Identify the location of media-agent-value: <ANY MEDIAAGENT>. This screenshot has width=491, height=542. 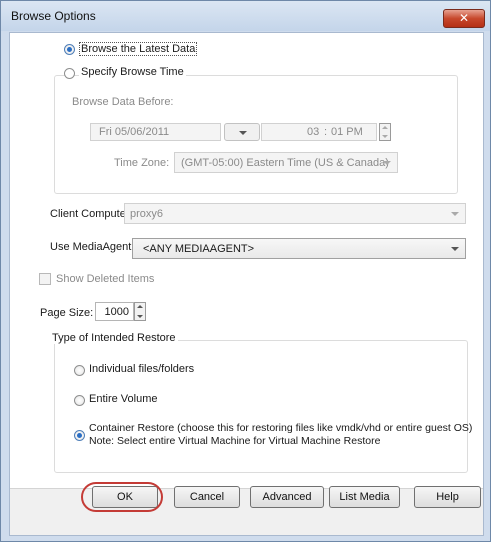
(199, 249).